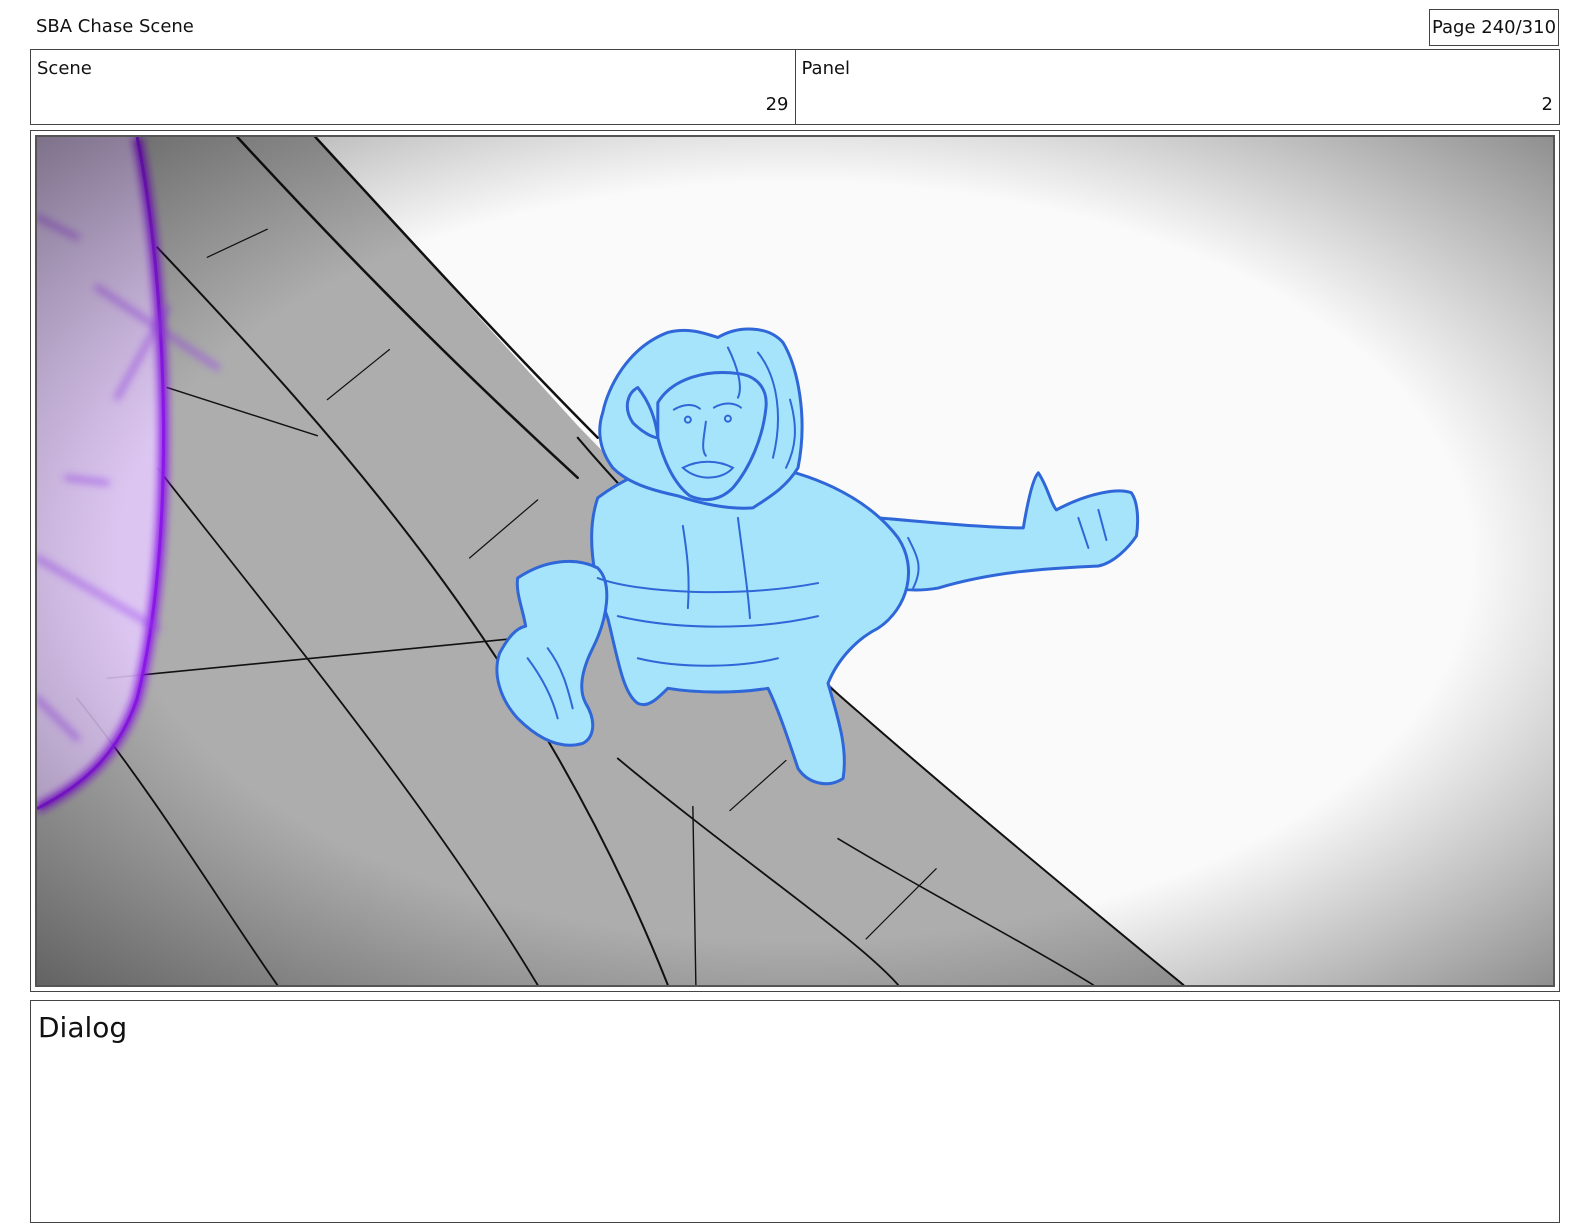 The image size is (1584, 1224). What do you see at coordinates (826, 68) in the screenshot?
I see `panel-label: Panel` at bounding box center [826, 68].